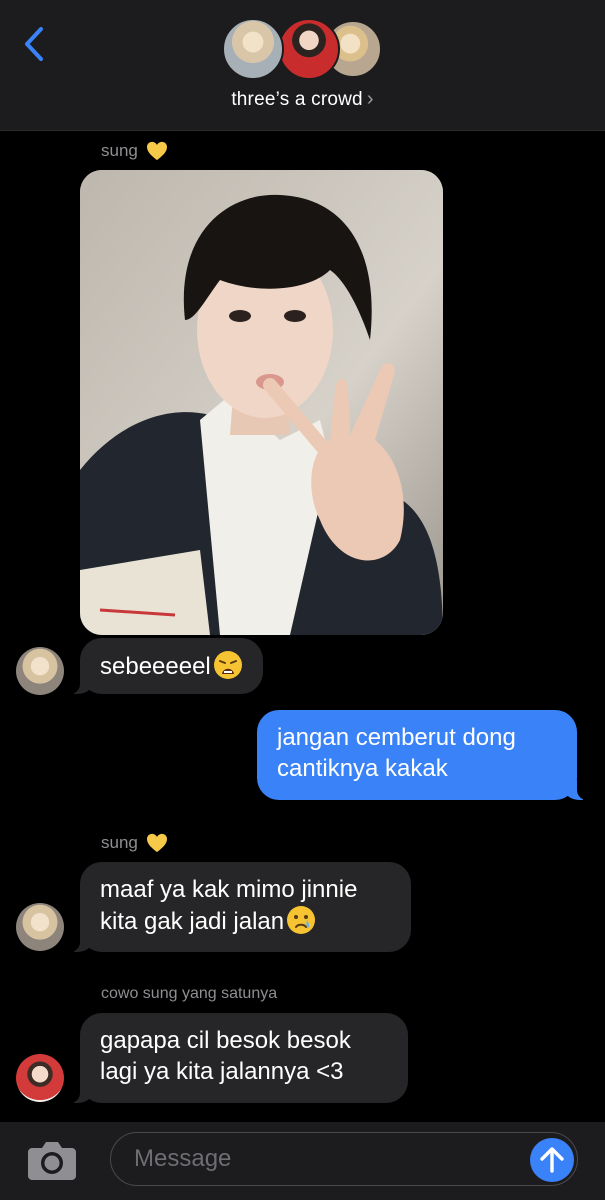 The width and height of the screenshot is (605, 1200). I want to click on conversation-header: three’s a crowd ›, so click(302, 65).